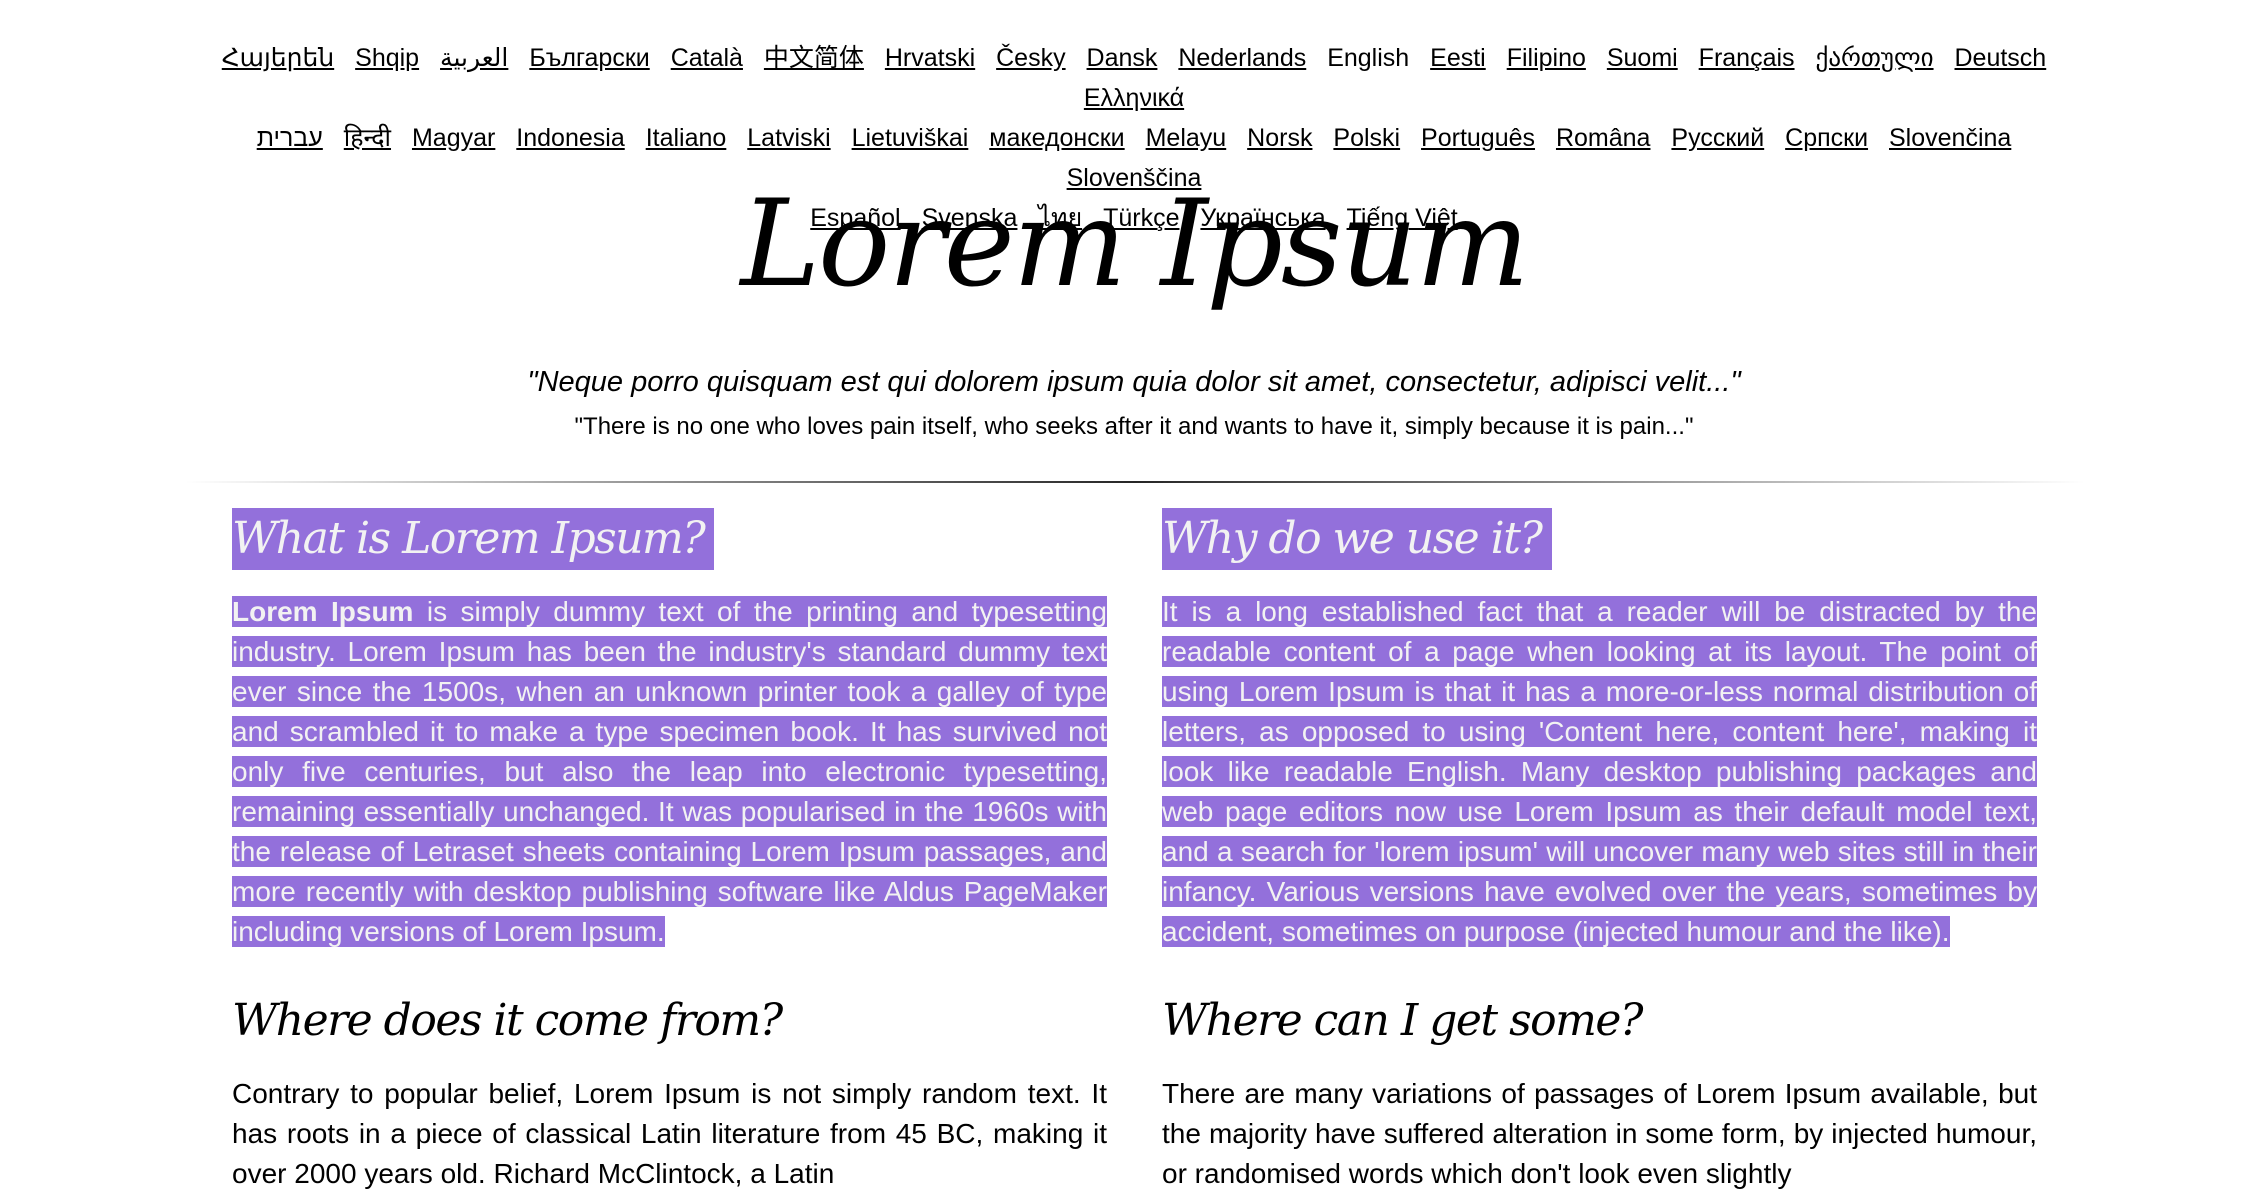 Image resolution: width=2268 pixels, height=1194 pixels. What do you see at coordinates (686, 138) in the screenshot?
I see `language-link: Italiano` at bounding box center [686, 138].